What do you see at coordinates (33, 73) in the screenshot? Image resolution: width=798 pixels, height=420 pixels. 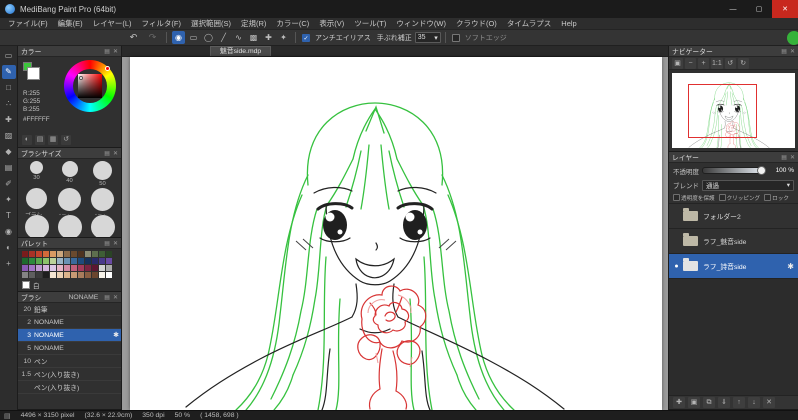 I see `foreground-color-swatch` at bounding box center [33, 73].